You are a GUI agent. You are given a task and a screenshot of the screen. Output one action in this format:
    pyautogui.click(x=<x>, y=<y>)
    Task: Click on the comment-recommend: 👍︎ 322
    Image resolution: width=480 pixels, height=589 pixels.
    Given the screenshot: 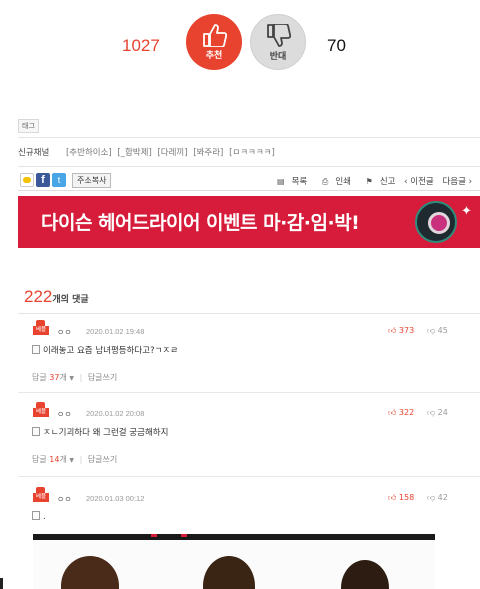 What is the action you would take?
    pyautogui.click(x=401, y=413)
    